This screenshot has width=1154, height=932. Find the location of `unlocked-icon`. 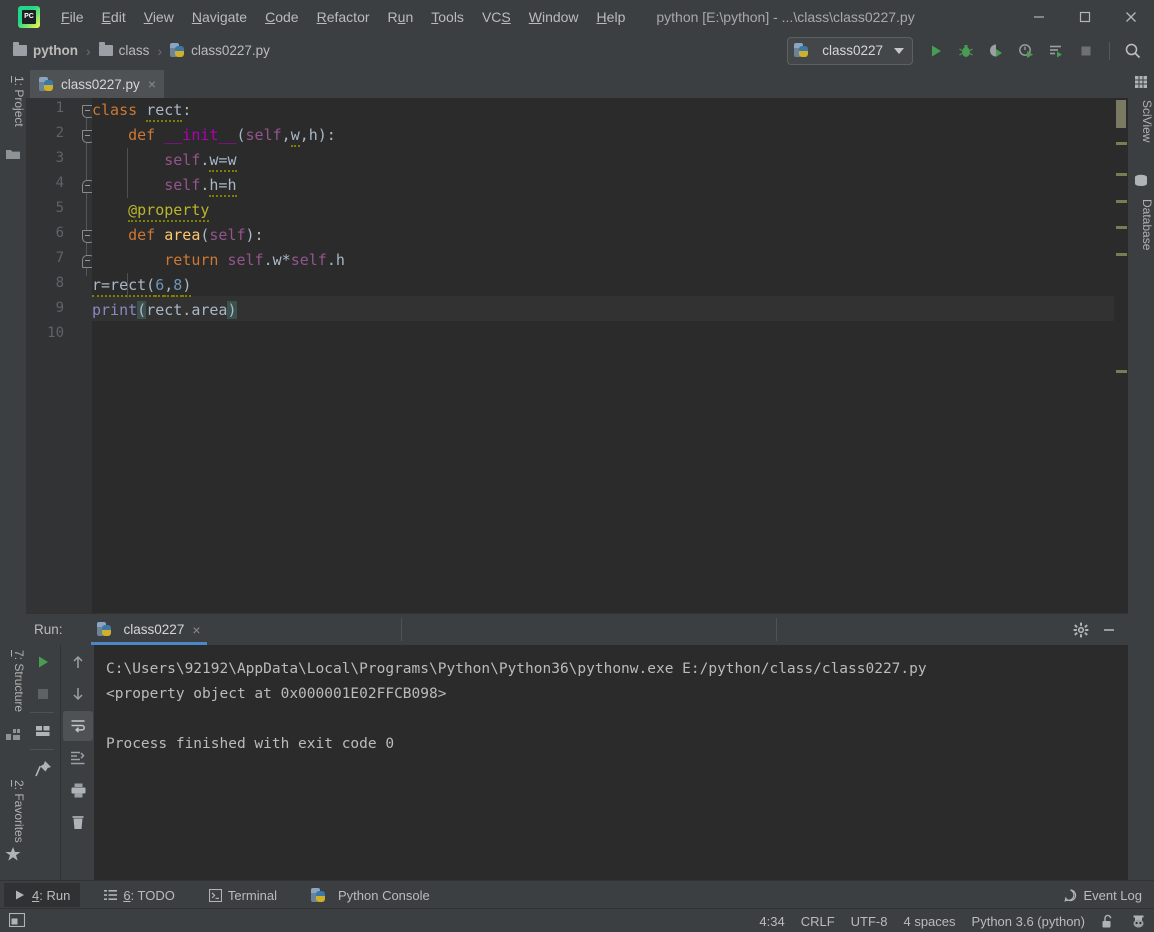

unlocked-icon is located at coordinates (1108, 921).